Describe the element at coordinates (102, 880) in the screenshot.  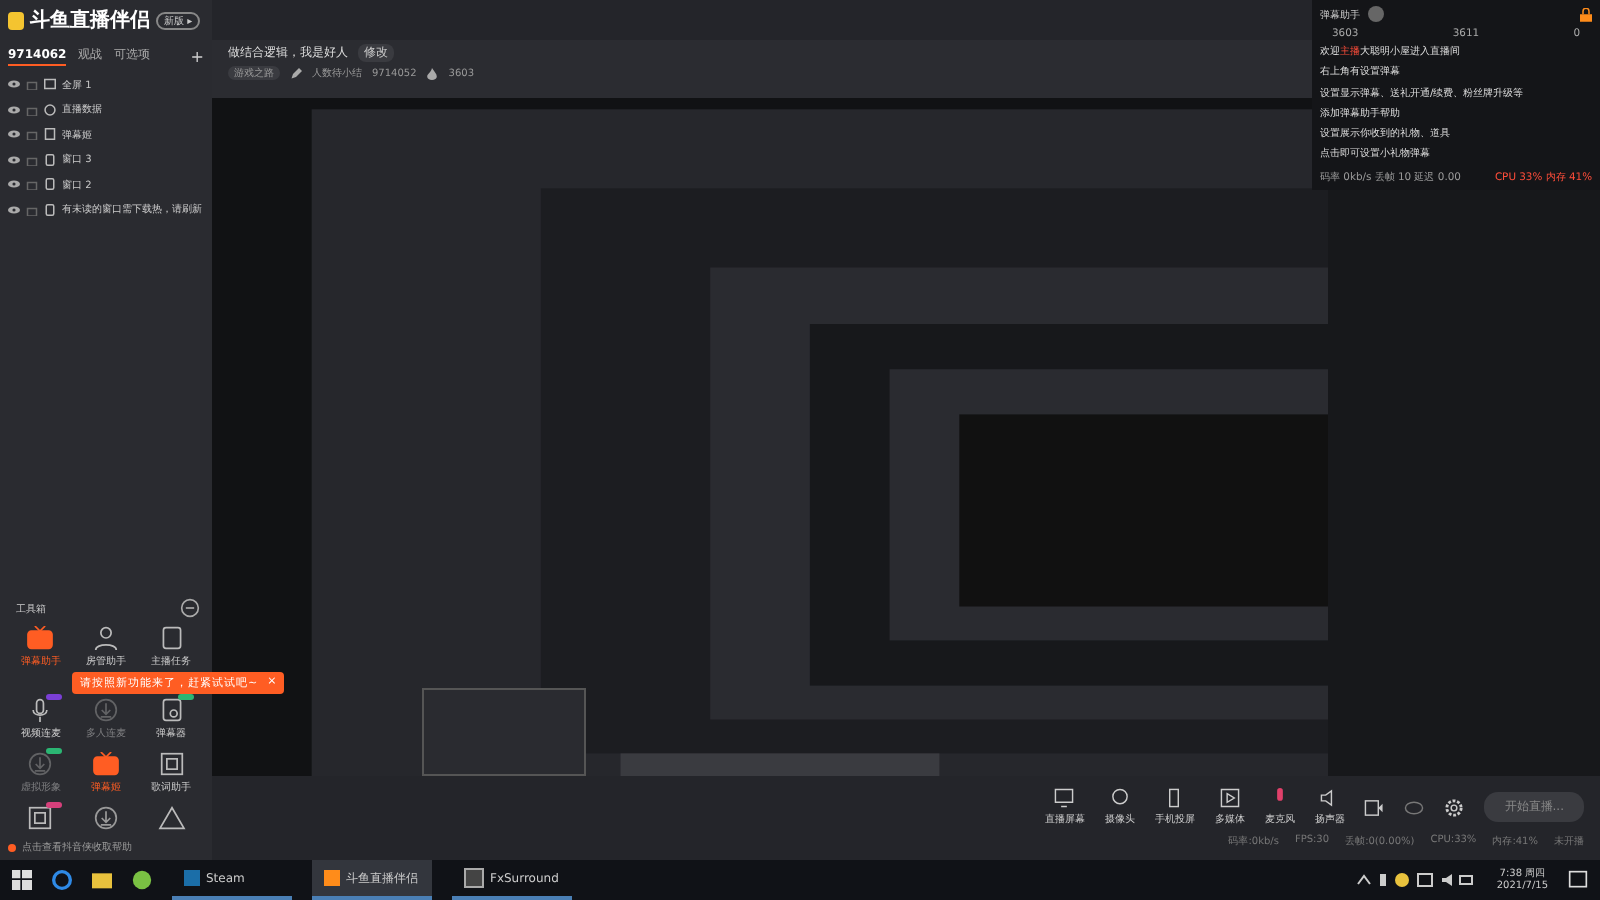
I see `folder-icon` at that location.